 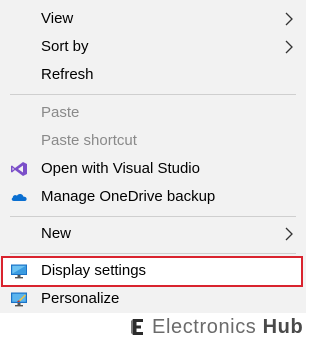 I want to click on menu-item-open-with-visual-studio: Open with Visual Studio, so click(x=153, y=169).